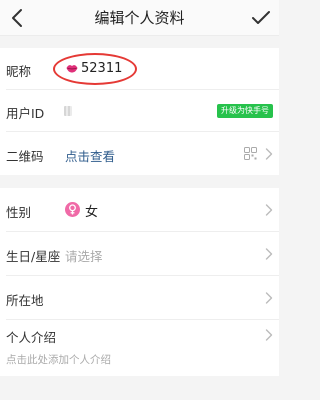 The height and width of the screenshot is (400, 320). What do you see at coordinates (139, 210) in the screenshot?
I see `gender-row: 性别 女` at bounding box center [139, 210].